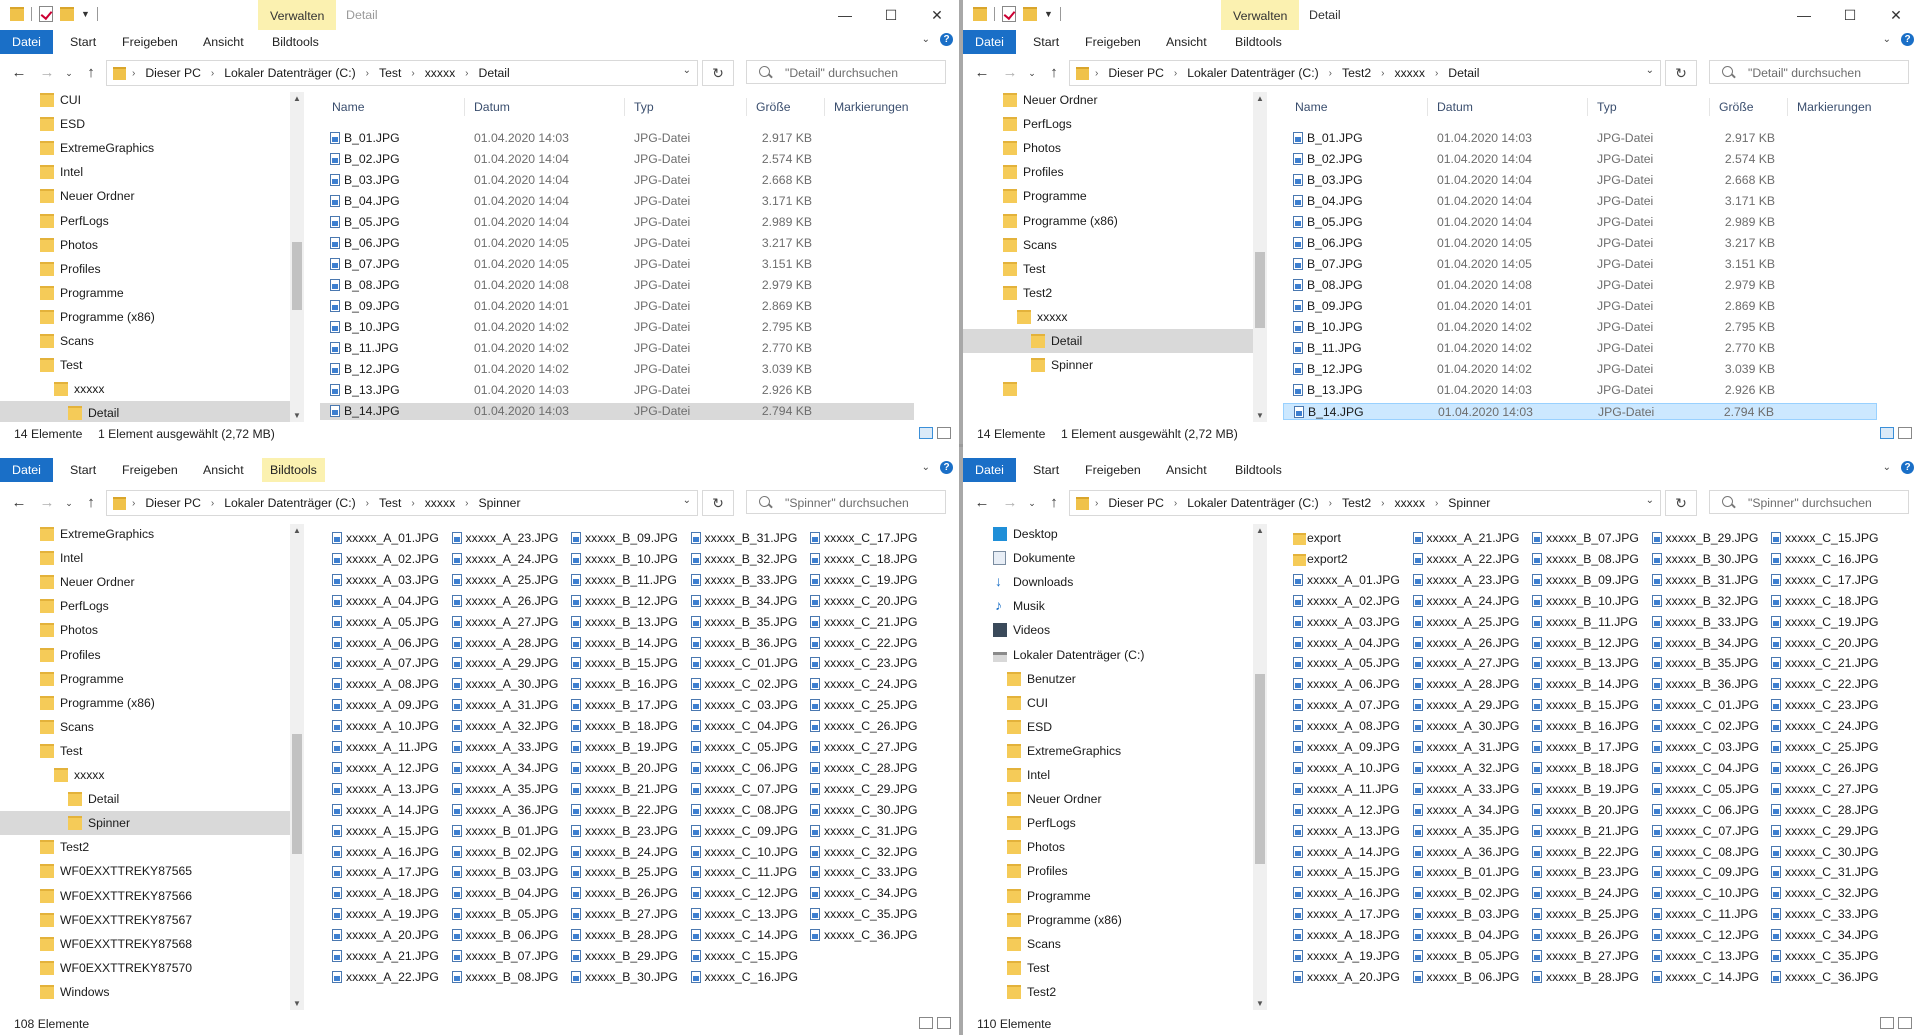  What do you see at coordinates (1252, 503) in the screenshot?
I see `breadcrumb: Lokaler Datenträger (C:)` at bounding box center [1252, 503].